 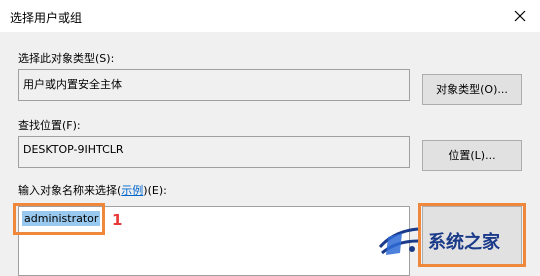 What do you see at coordinates (49, 125) in the screenshot?
I see `location-label: 查找位置(F):` at bounding box center [49, 125].